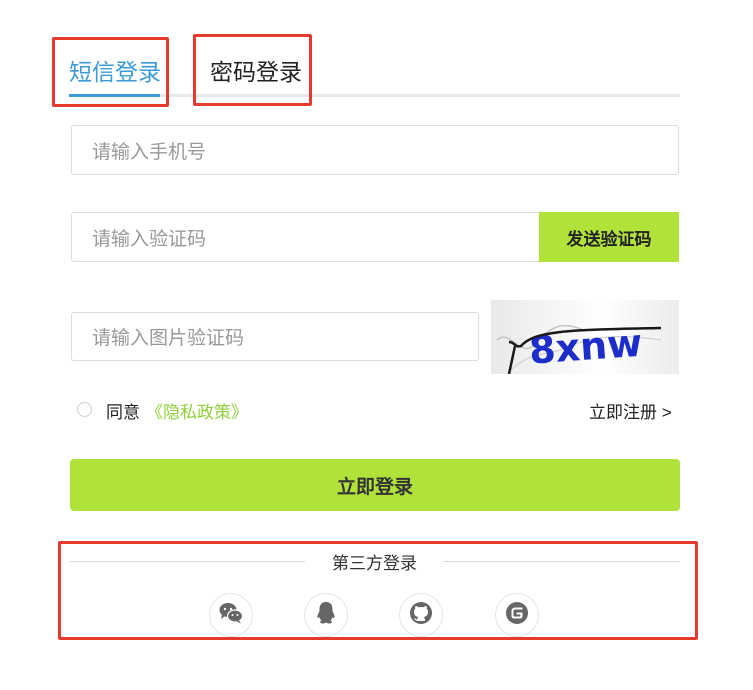 The width and height of the screenshot is (753, 690). Describe the element at coordinates (306, 237) in the screenshot. I see `sms-code-input: 请输入验证码` at that location.